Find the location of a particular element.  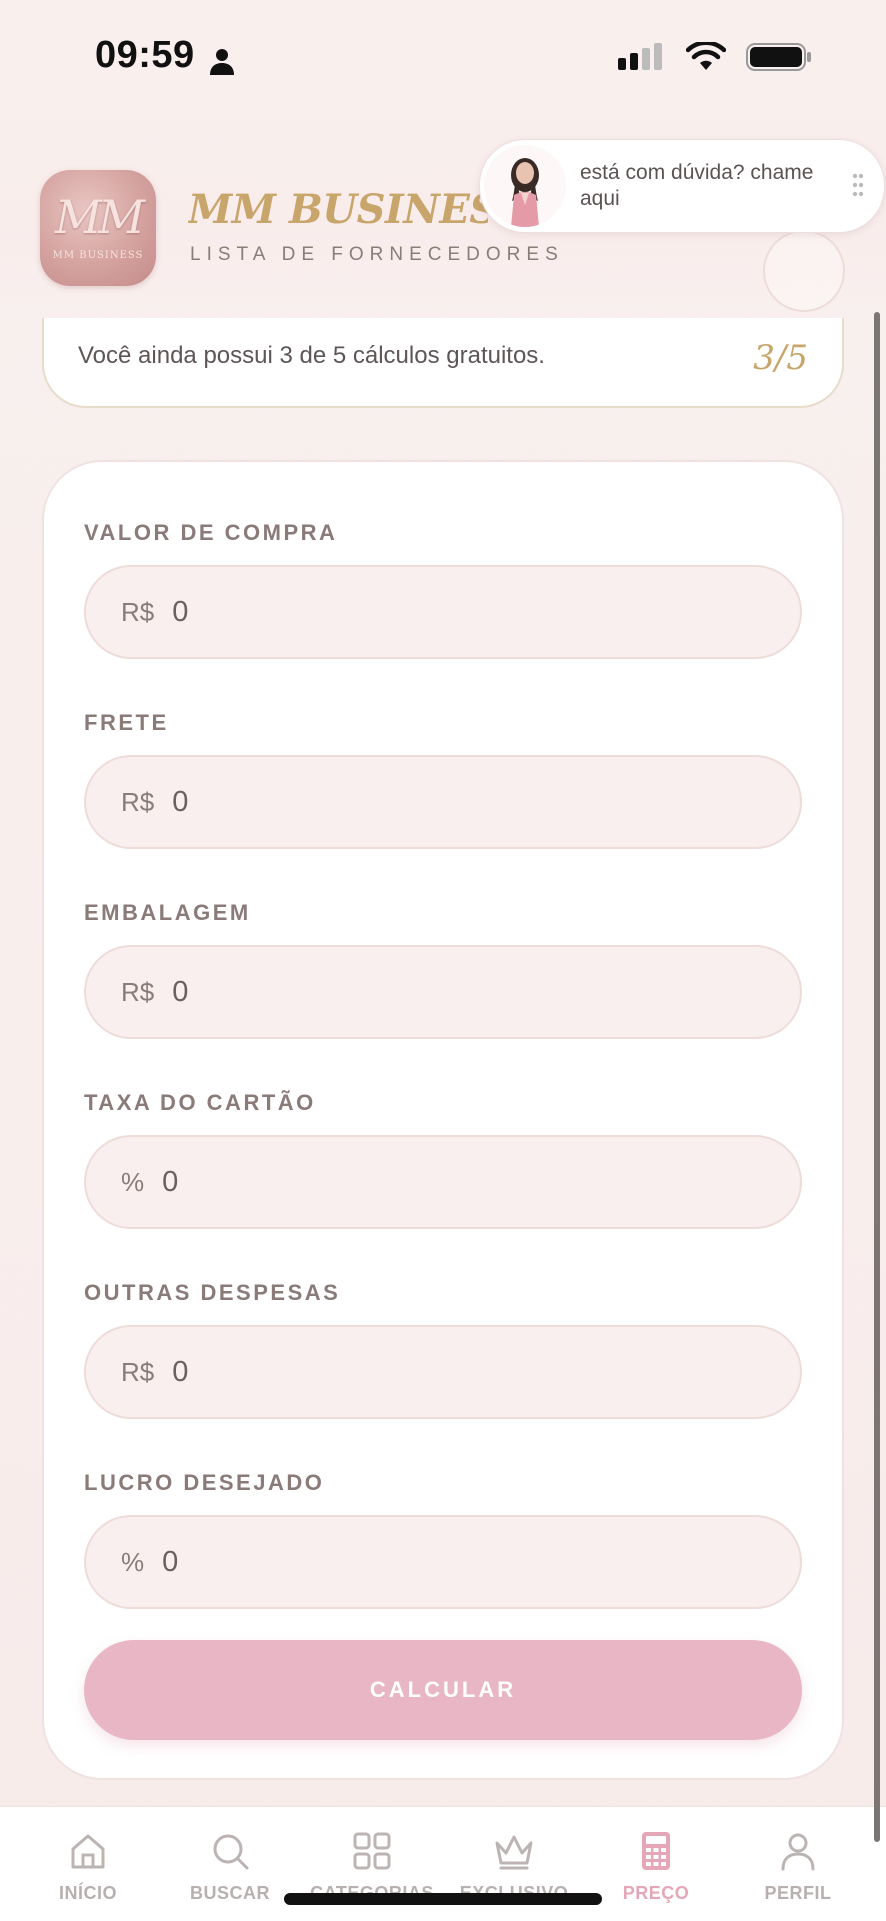

desired-profit-label: LUCRO DESEJADO is located at coordinates (204, 1482).